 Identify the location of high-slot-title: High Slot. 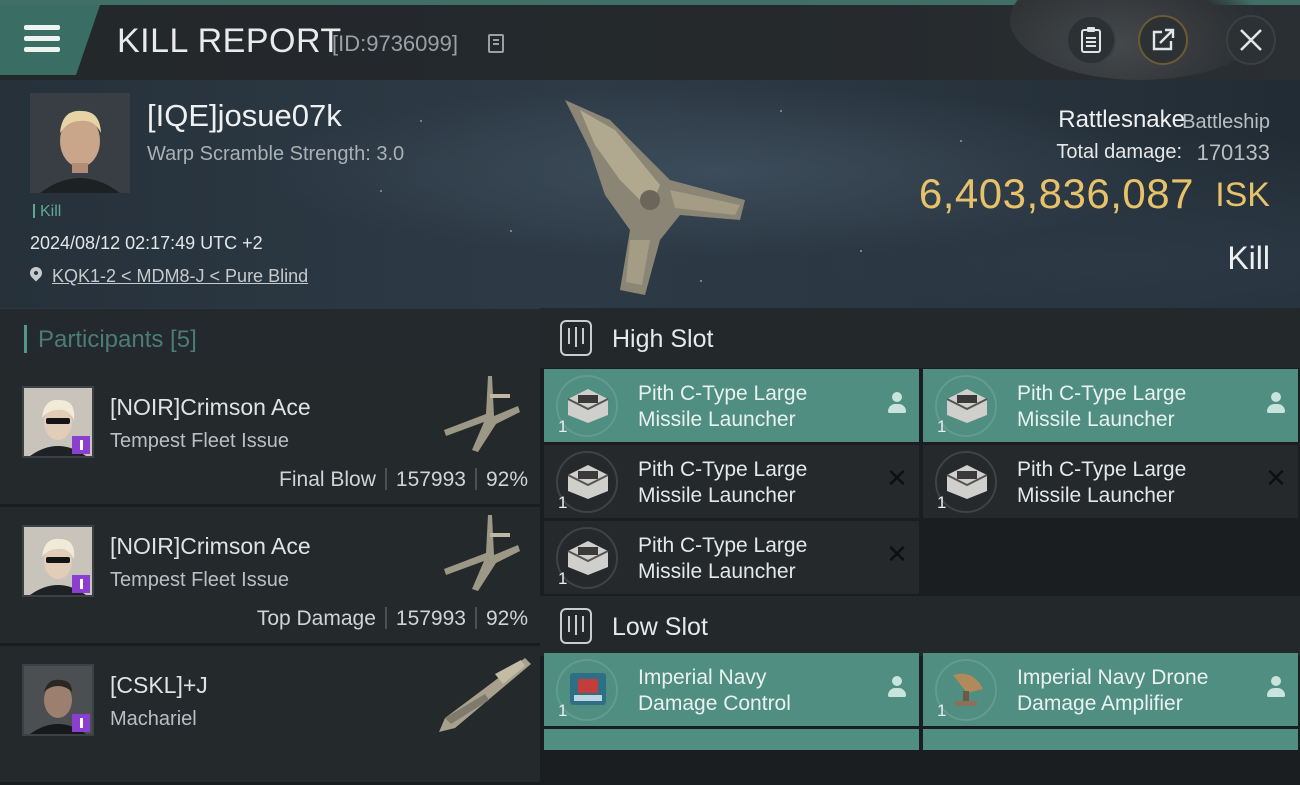
(663, 339).